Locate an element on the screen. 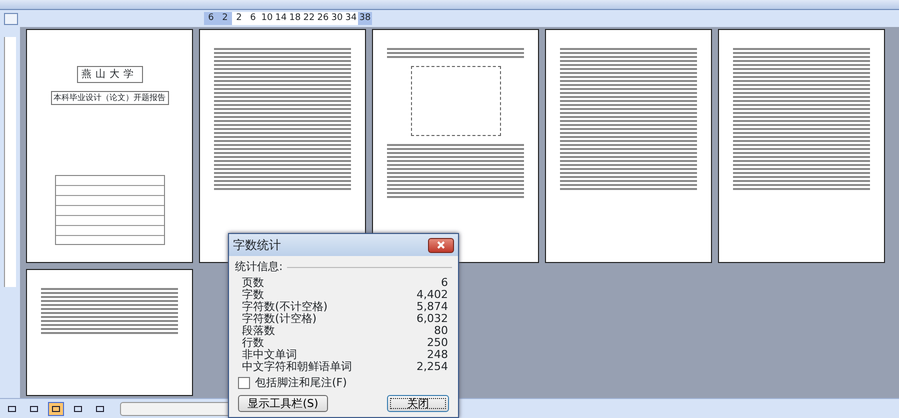 The image size is (899, 418). page-subtitle: 本科毕业设计（论文）开题报告 is located at coordinates (109, 98).